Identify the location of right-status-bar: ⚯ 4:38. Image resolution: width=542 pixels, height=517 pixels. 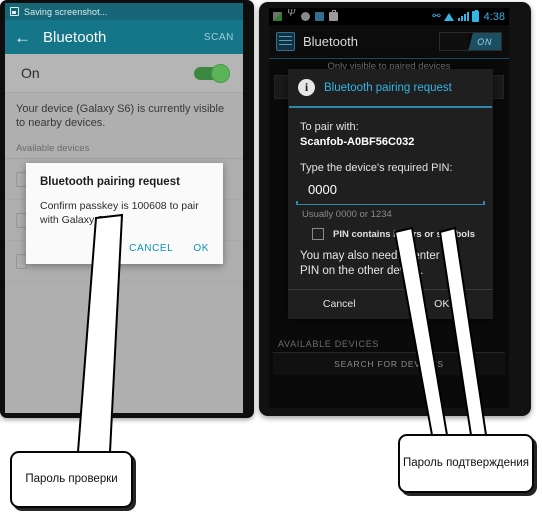
(389, 16).